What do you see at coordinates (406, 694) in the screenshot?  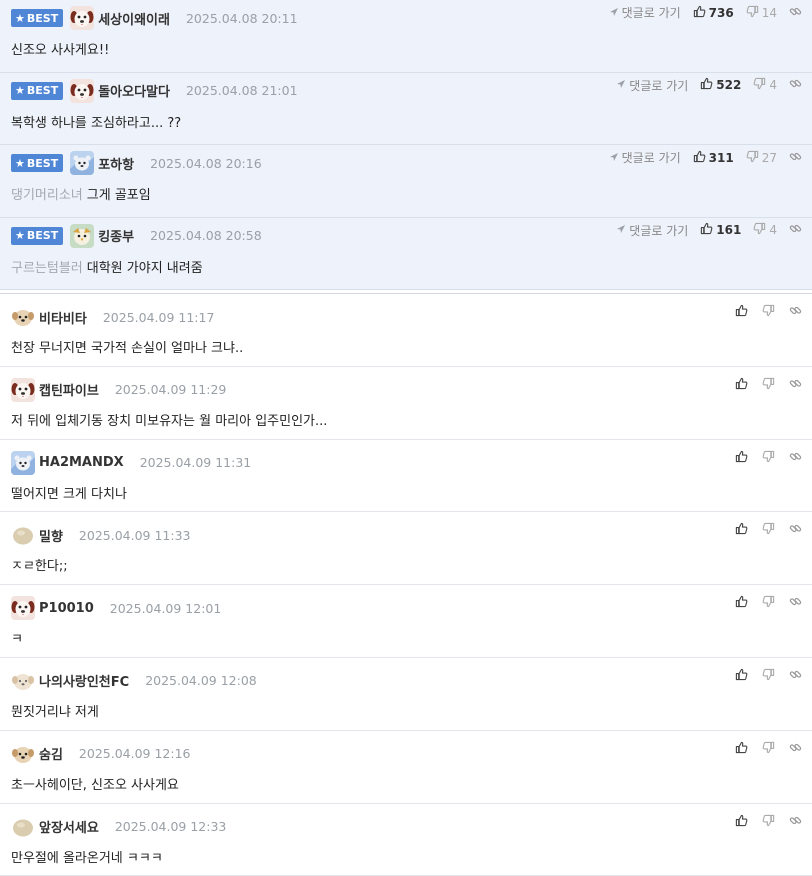 I see `comment-row: 나의사랑인천FC 2025.04.09 12:08 뭔짓거리냐 저게` at bounding box center [406, 694].